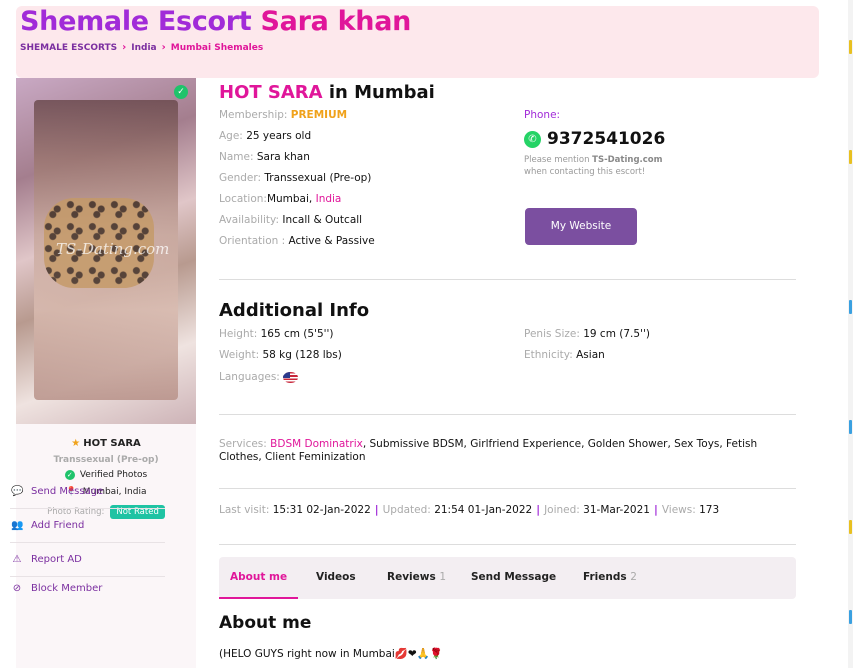 The height and width of the screenshot is (668, 853). I want to click on about-me-text: (HELO GUYS right now in Mumbai💋❤🙏🌹, so click(331, 654).